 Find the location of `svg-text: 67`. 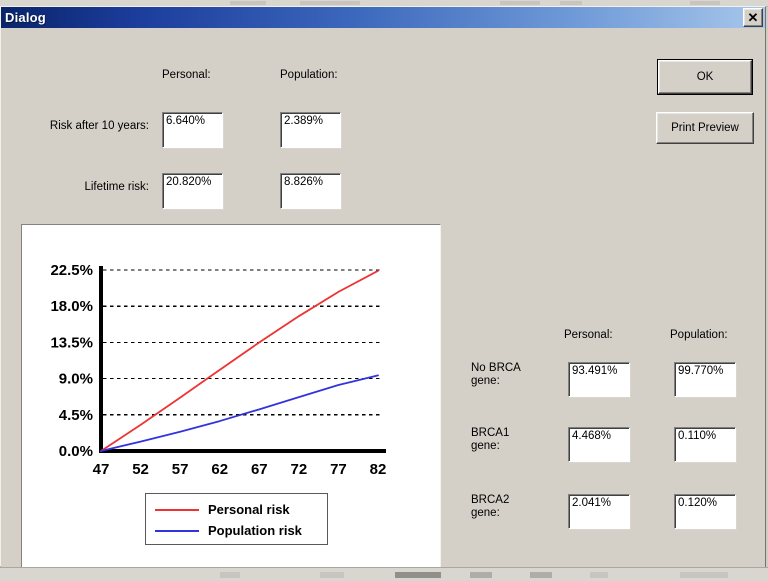

svg-text: 67 is located at coordinates (259, 469).